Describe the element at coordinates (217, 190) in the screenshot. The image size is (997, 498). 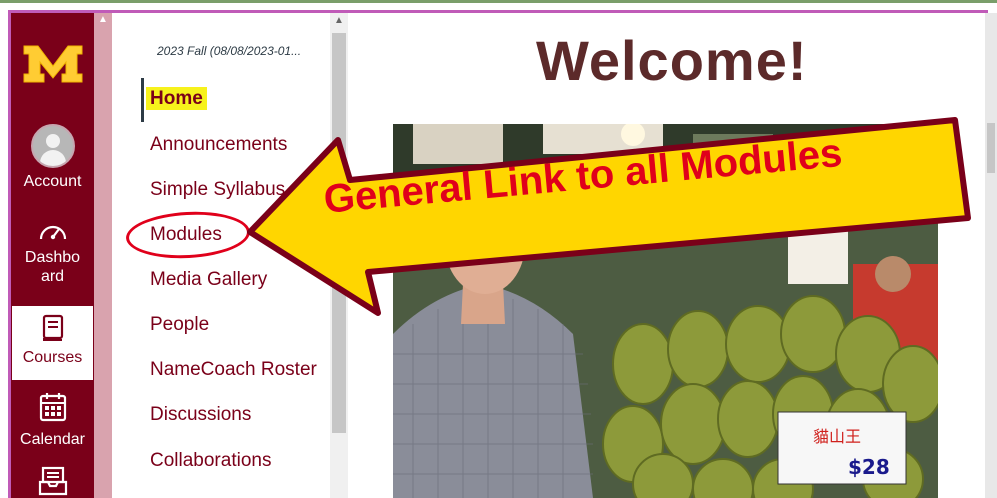
I see `course-nav-simple-syllabus: Simple Syllabus` at that location.